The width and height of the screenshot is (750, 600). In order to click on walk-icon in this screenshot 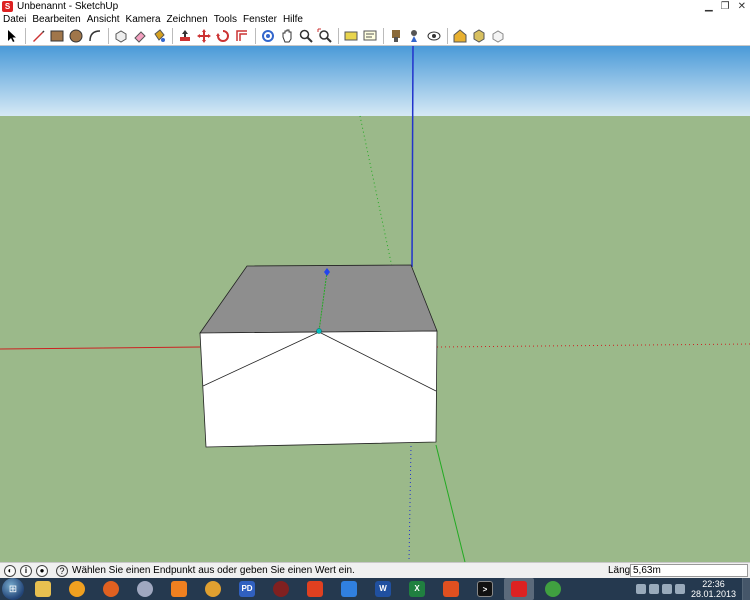, I will do `click(396, 36)`.